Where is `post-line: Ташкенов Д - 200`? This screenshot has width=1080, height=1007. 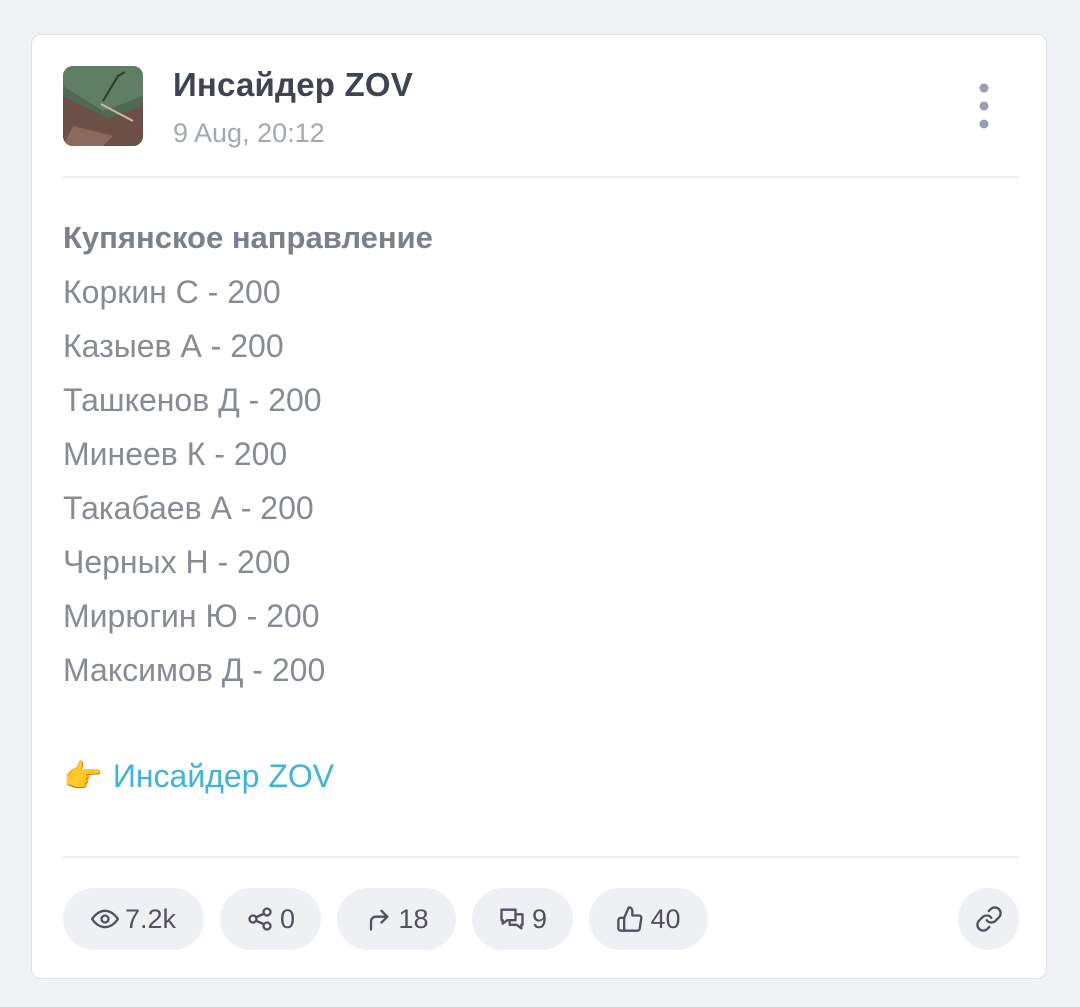
post-line: Ташкенов Д - 200 is located at coordinates (192, 400).